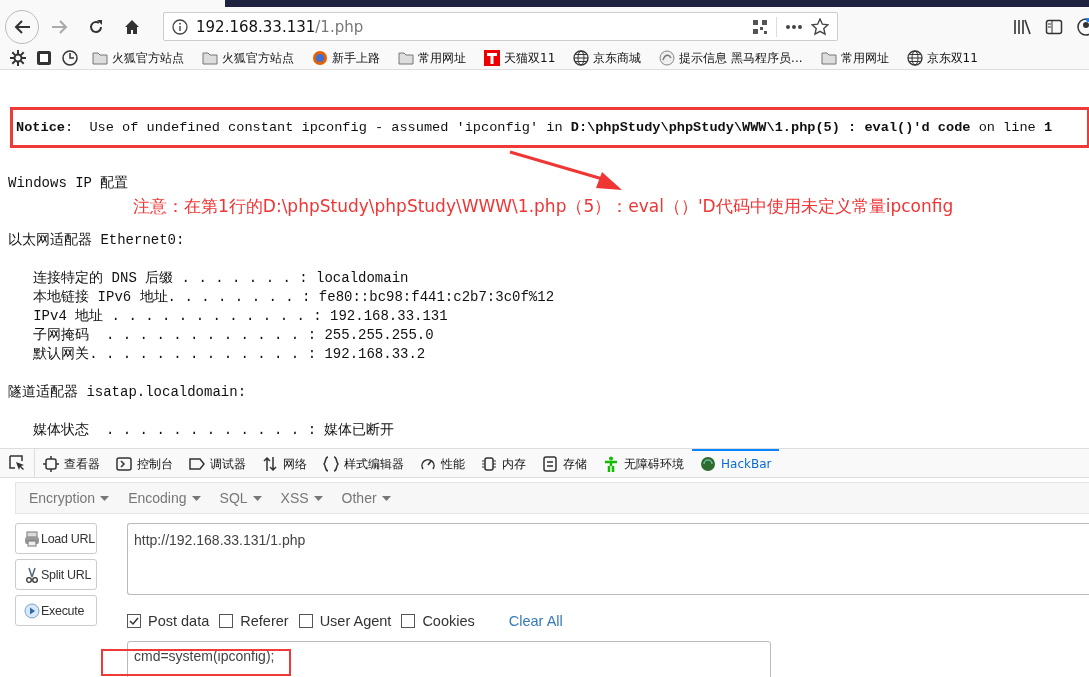 The height and width of the screenshot is (677, 1089). What do you see at coordinates (197, 464) in the screenshot?
I see `debugger-icon` at bounding box center [197, 464].